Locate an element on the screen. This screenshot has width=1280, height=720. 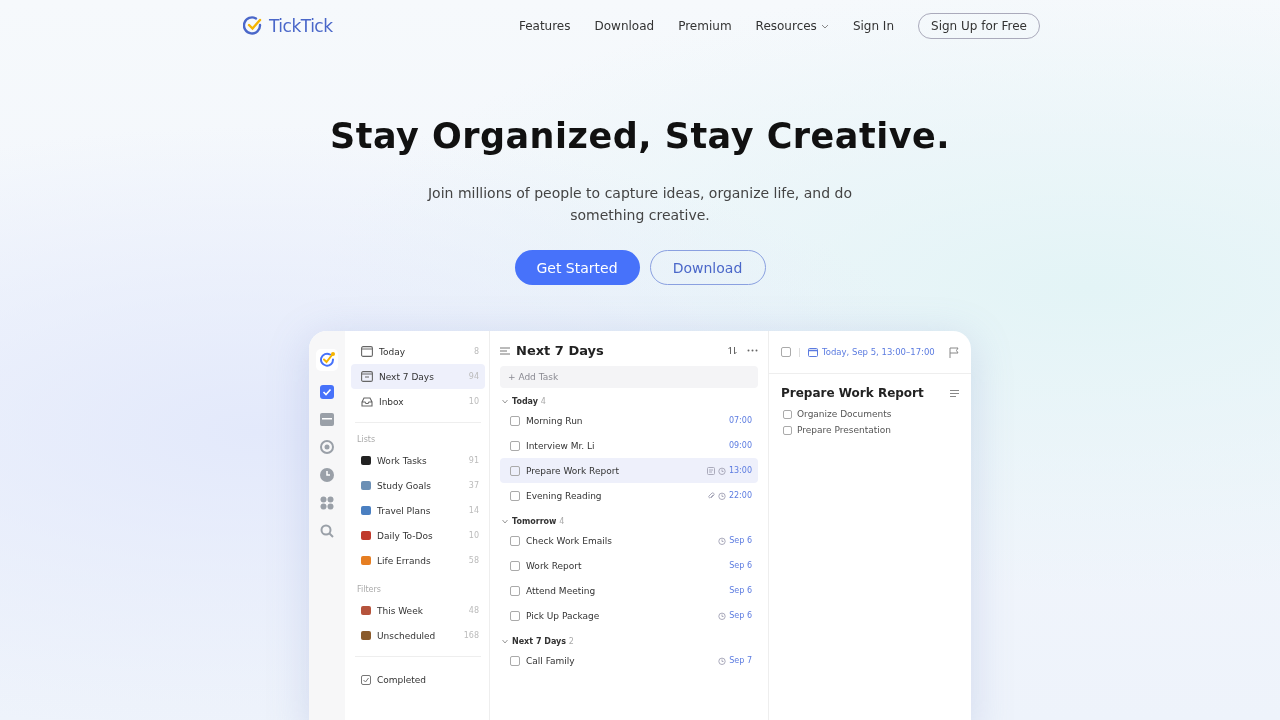
brand-name: TickTick is located at coordinates (301, 26).